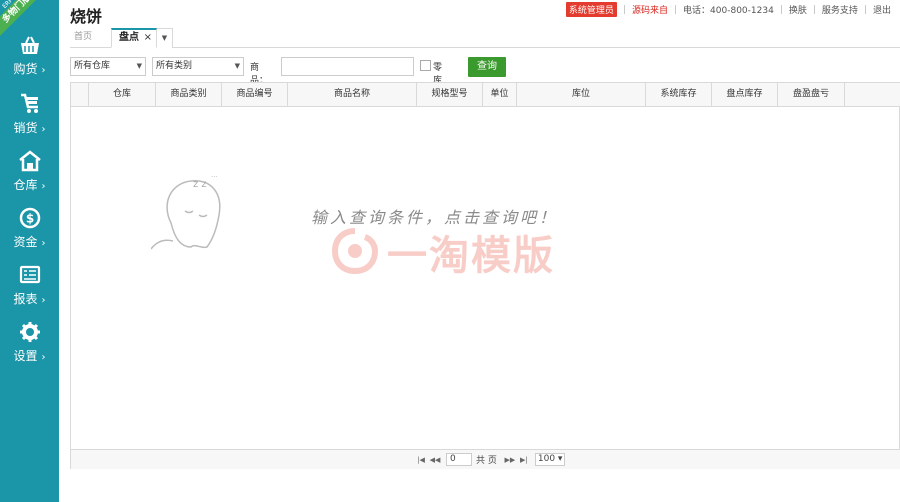  I want to click on prev-page-icon: ◀◀, so click(435, 460).